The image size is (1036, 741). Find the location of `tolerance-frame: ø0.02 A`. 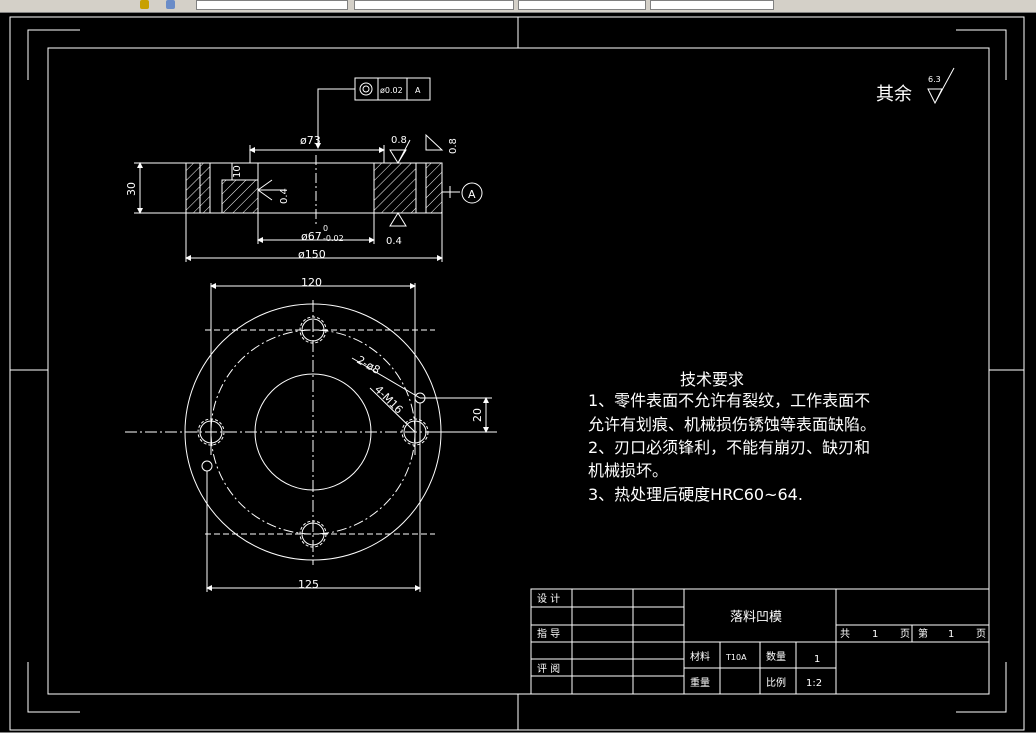

tolerance-frame: ø0.02 A is located at coordinates (373, 113).